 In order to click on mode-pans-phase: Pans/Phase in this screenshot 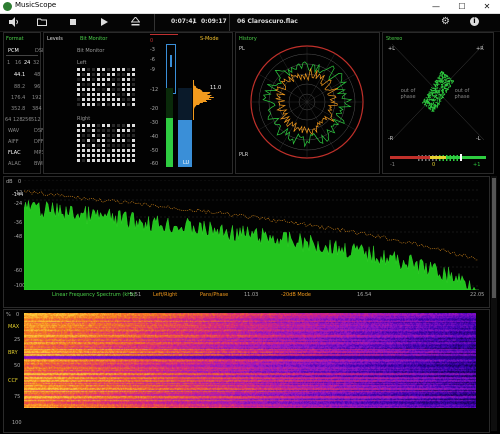, I will do `click(214, 295)`.